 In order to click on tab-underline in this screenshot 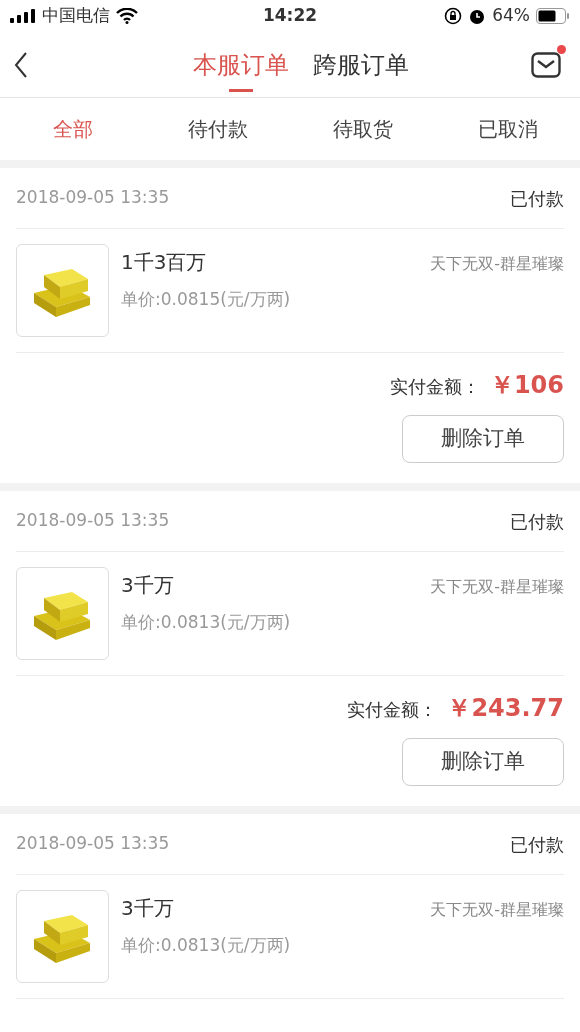, I will do `click(241, 90)`.